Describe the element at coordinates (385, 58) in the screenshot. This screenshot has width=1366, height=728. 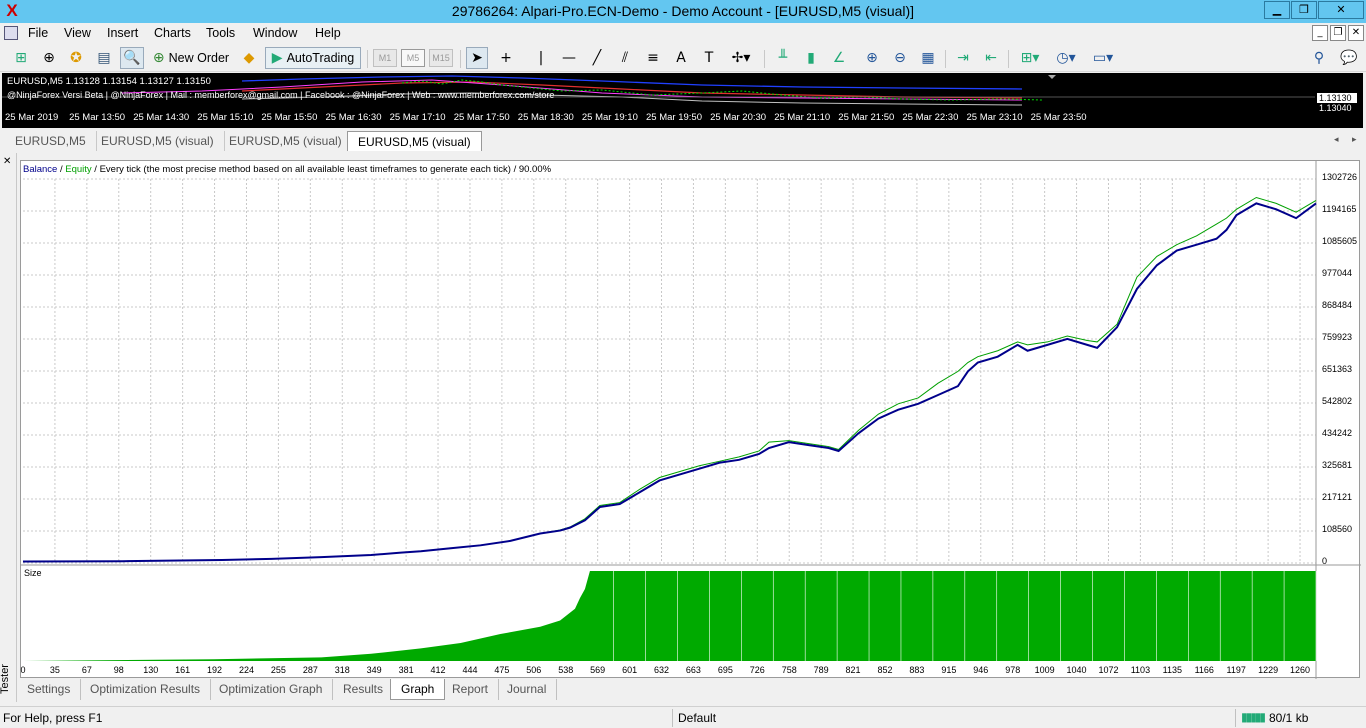
I see `timeframe-m1-button: M1` at that location.